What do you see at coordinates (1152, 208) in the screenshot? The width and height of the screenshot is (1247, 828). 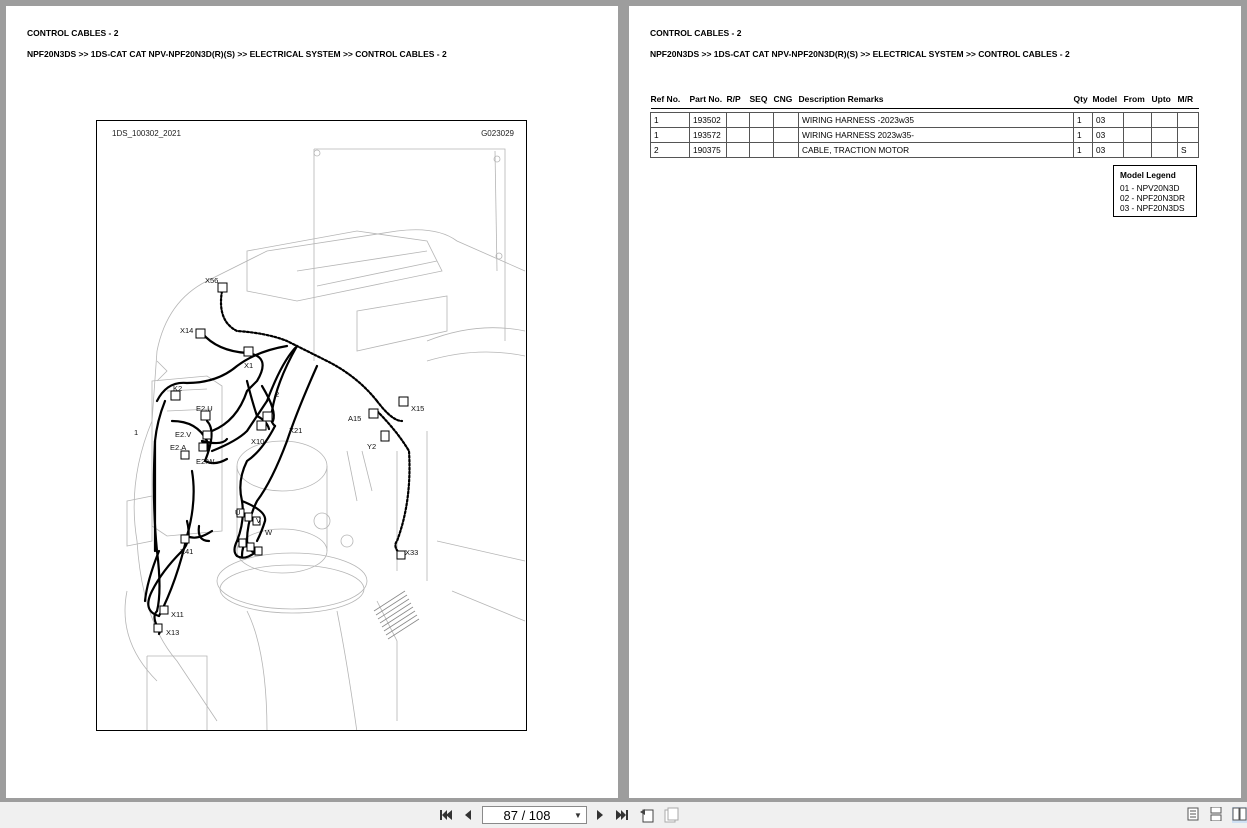 I see `model-legend-item: 03 - NPF20N3DS` at bounding box center [1152, 208].